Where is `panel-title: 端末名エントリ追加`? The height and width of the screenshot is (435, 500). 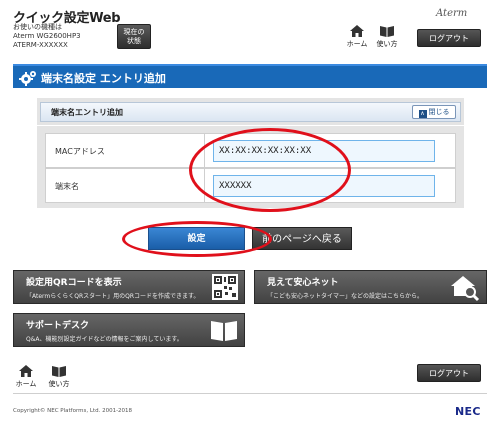 panel-title: 端末名エントリ追加 is located at coordinates (87, 112).